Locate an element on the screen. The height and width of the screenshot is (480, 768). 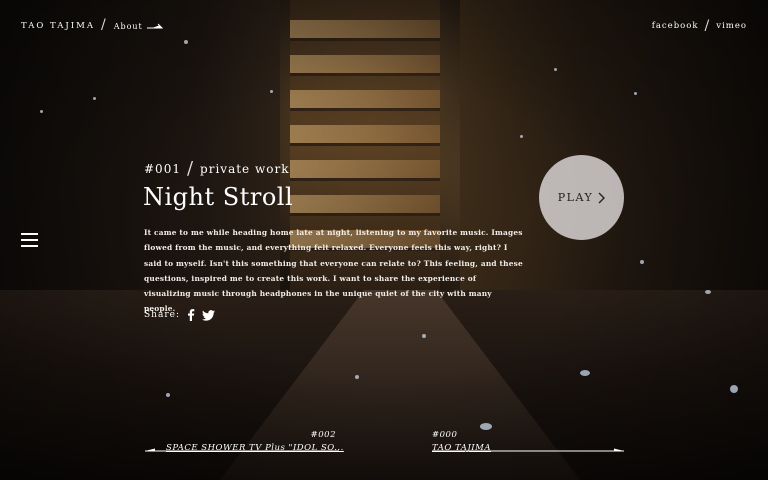
facebook-icon is located at coordinates (191, 315).